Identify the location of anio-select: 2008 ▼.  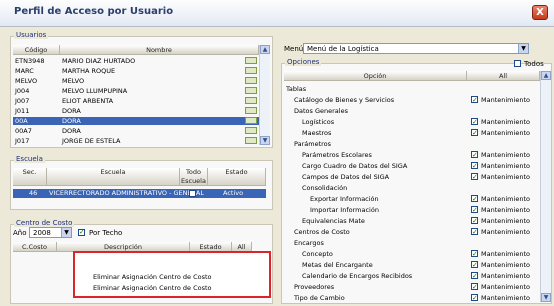
(50, 232).